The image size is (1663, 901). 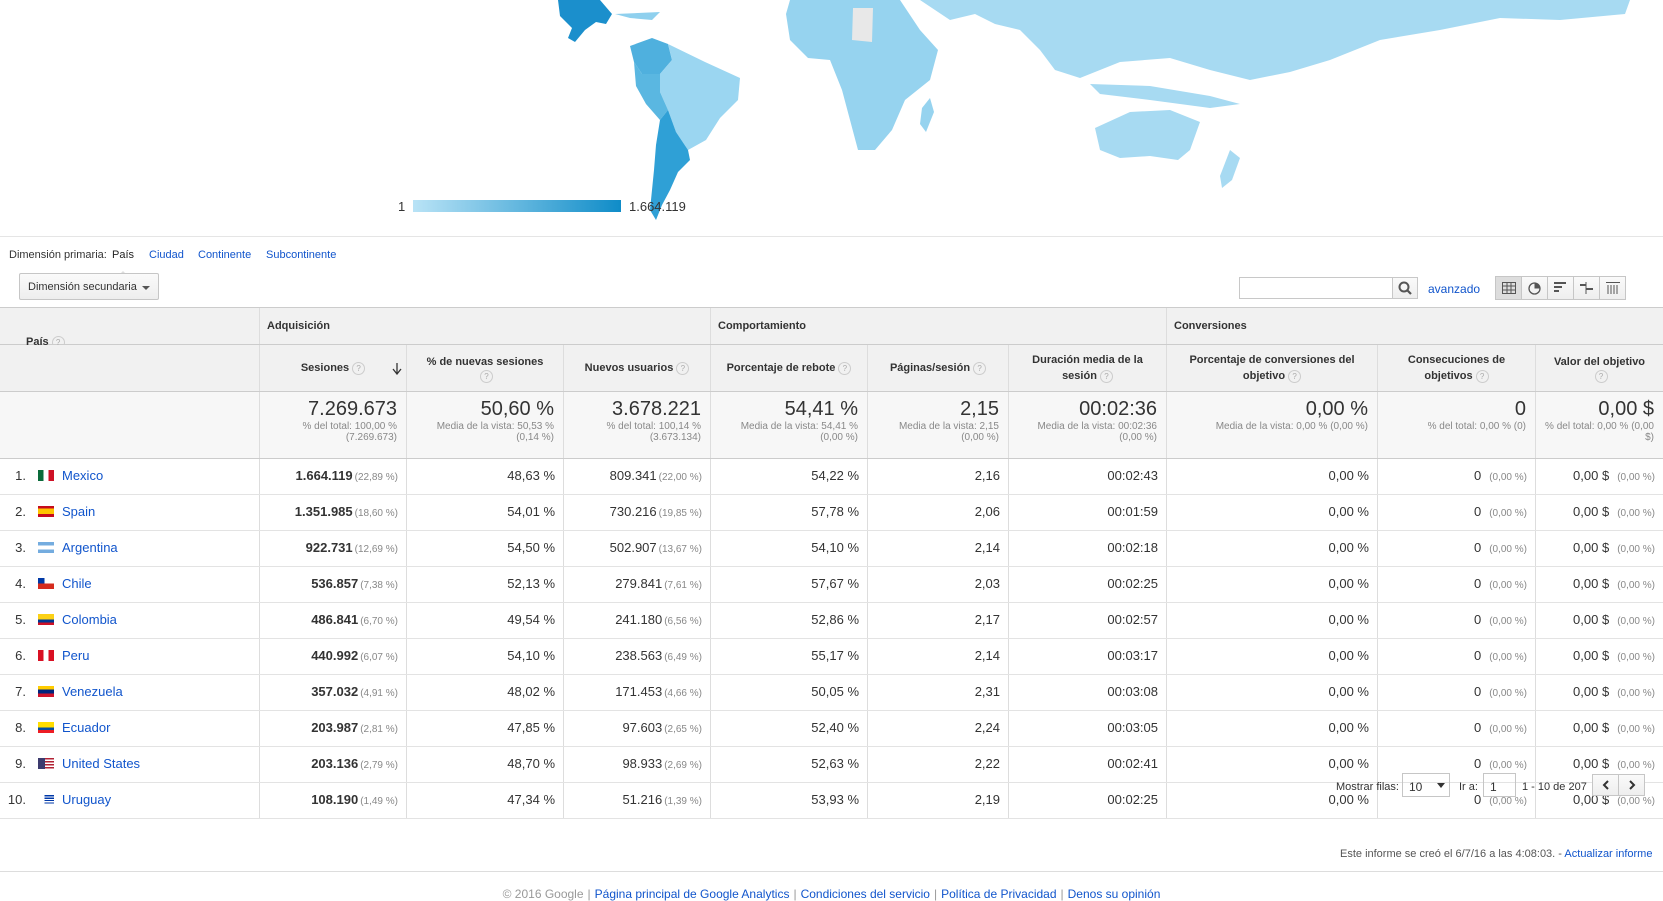 I want to click on col-pages-session: Páginas/sesión?, so click(x=937, y=368).